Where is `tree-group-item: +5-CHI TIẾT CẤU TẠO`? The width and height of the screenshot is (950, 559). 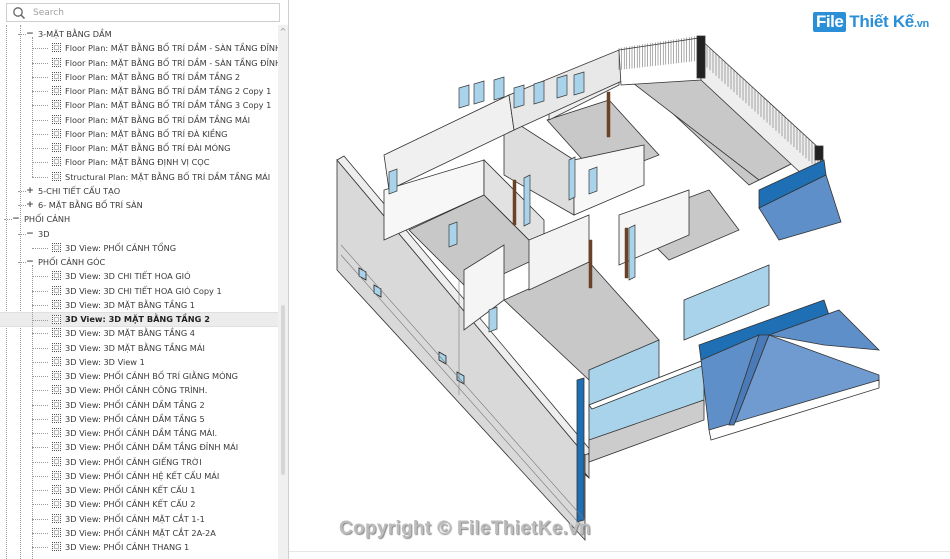 tree-group-item: +5-CHI TIẾT CẤU TẠO is located at coordinates (139, 191).